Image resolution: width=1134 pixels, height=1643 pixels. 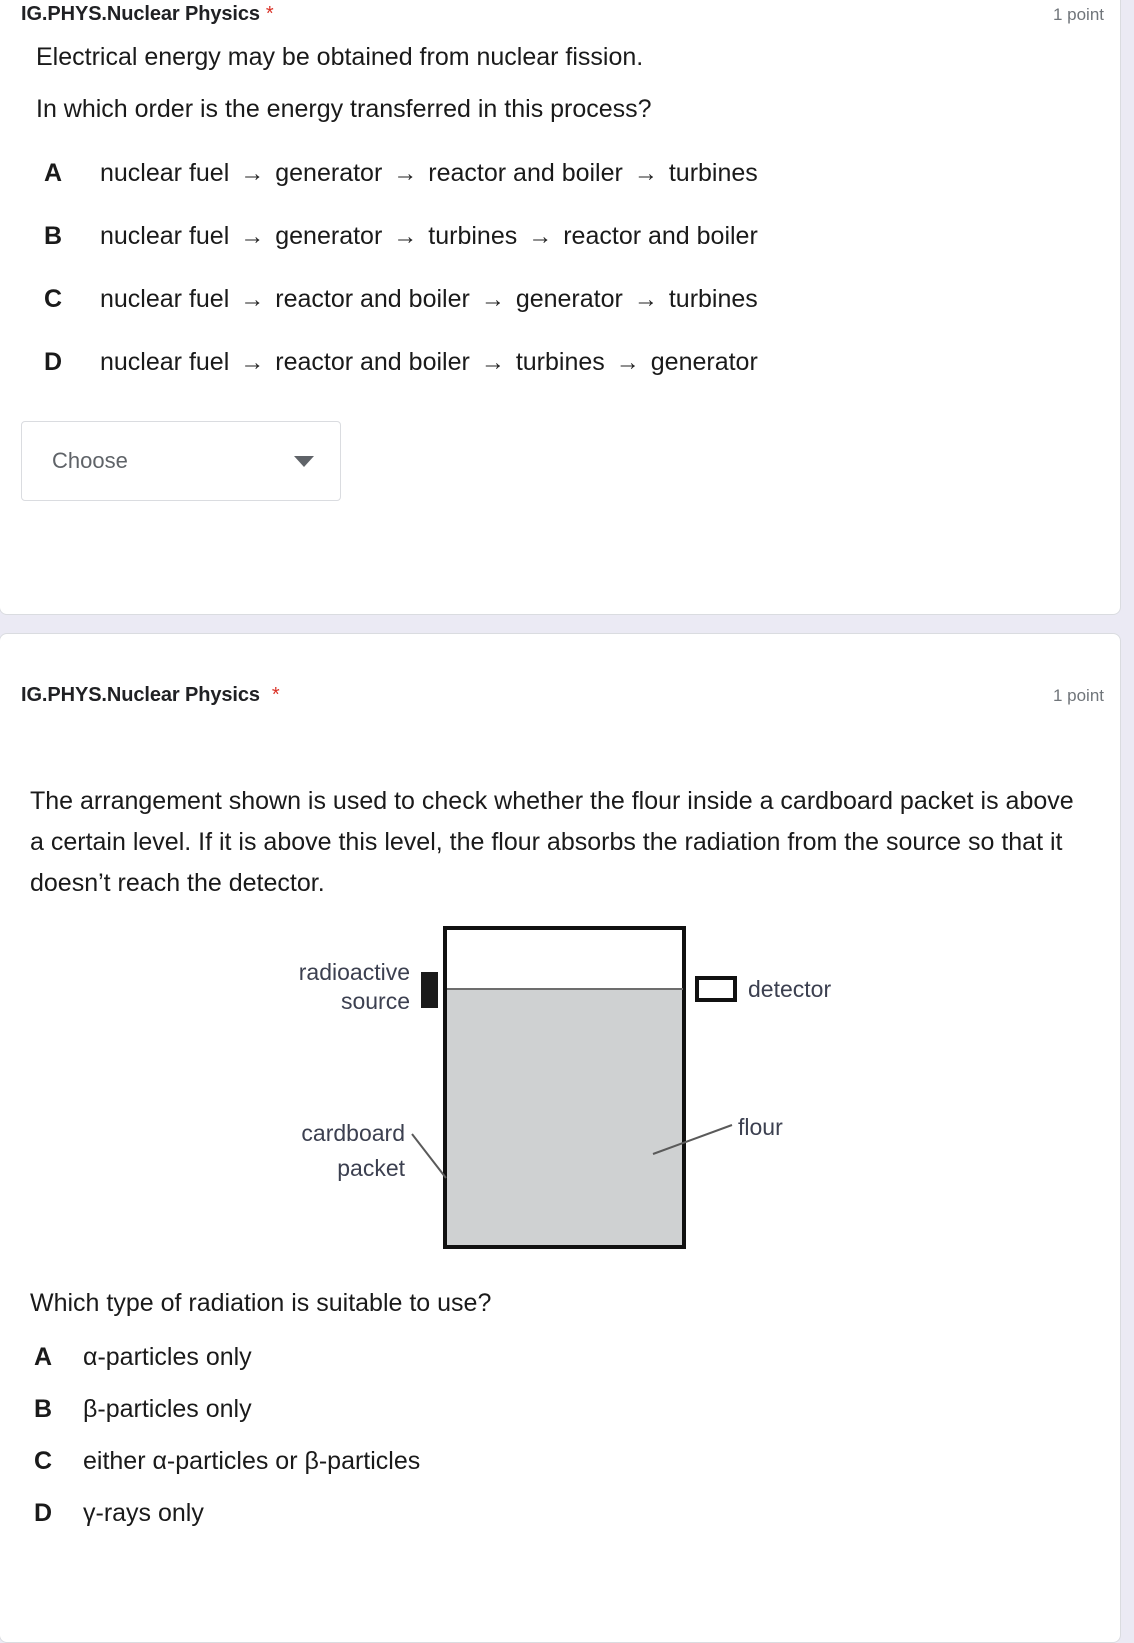 I want to click on question-2-title-wrap: IG.PHYS.Nuclear Physics *, so click(x=150, y=695).